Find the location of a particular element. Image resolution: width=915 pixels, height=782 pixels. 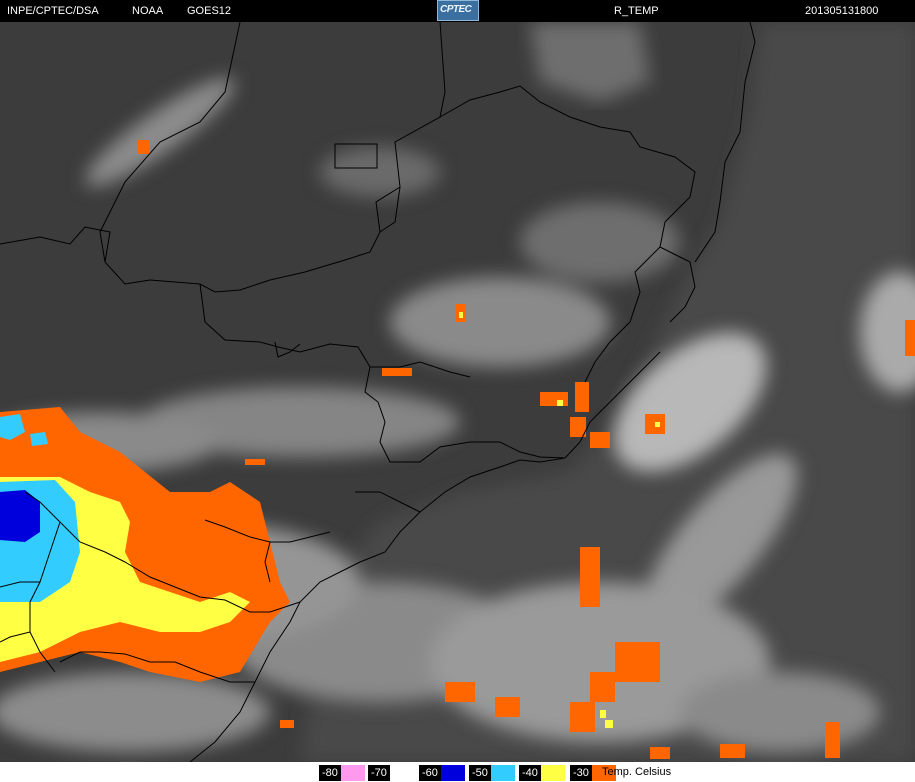

product-label: R_TEMP is located at coordinates (636, 11).